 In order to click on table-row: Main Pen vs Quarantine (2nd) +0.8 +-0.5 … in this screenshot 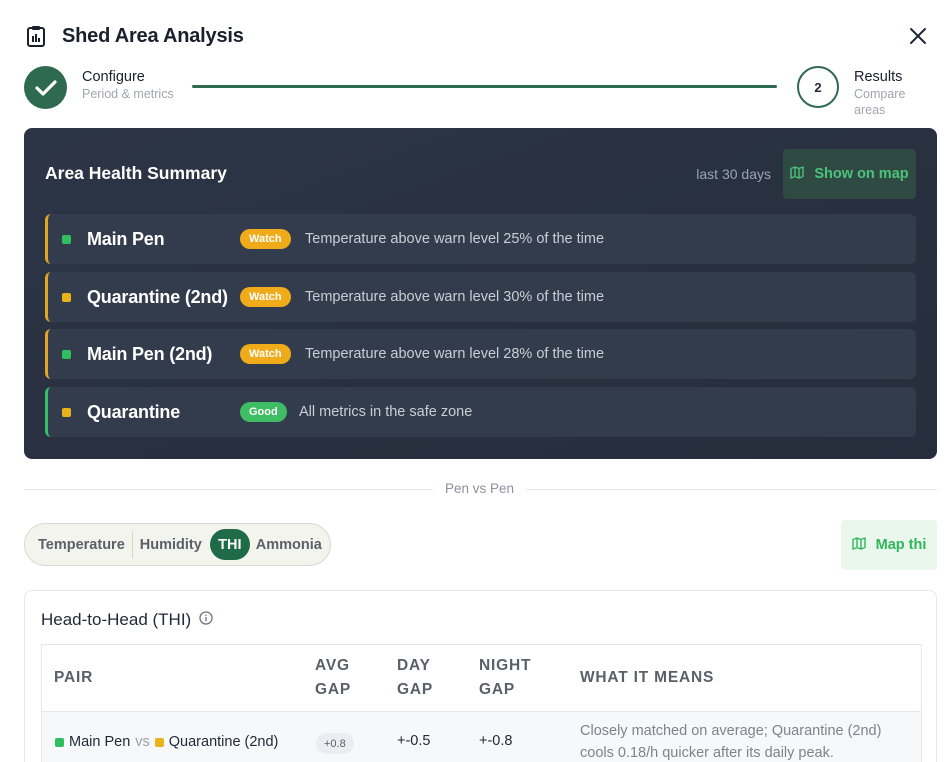, I will do `click(481, 737)`.